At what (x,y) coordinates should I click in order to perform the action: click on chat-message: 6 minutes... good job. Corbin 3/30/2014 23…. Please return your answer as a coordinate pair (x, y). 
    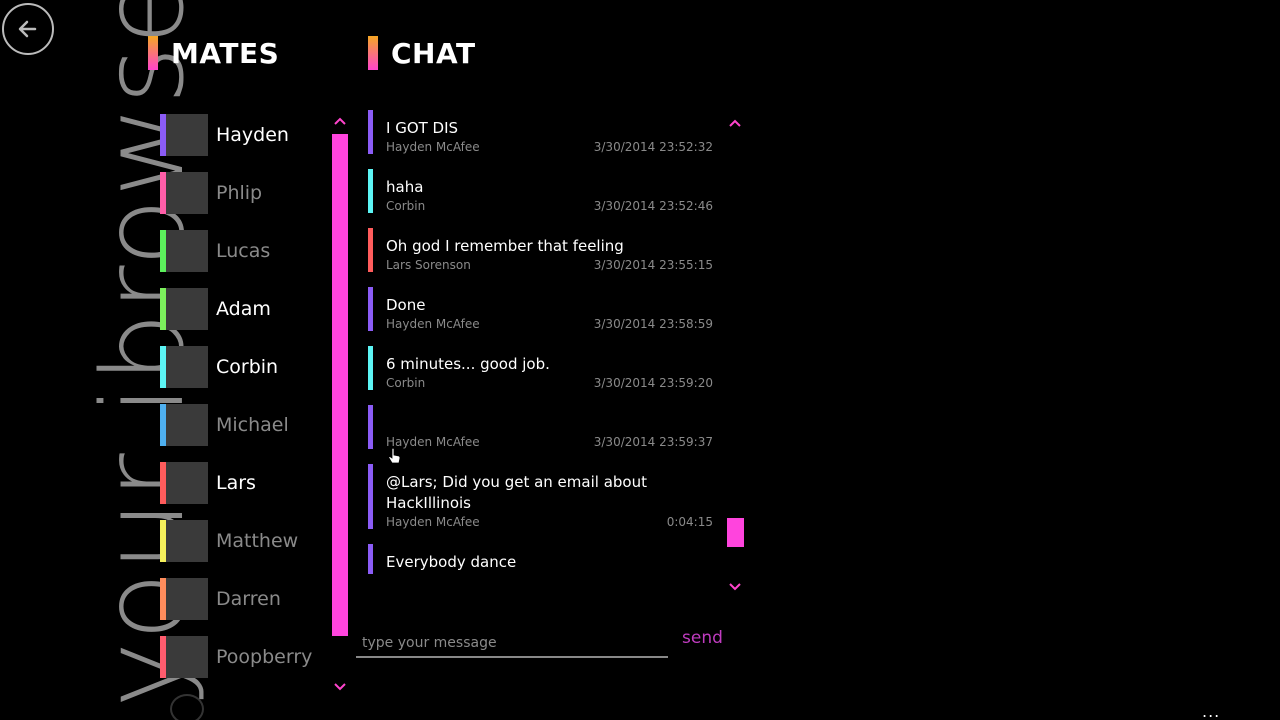
    Looking at the image, I should click on (540, 368).